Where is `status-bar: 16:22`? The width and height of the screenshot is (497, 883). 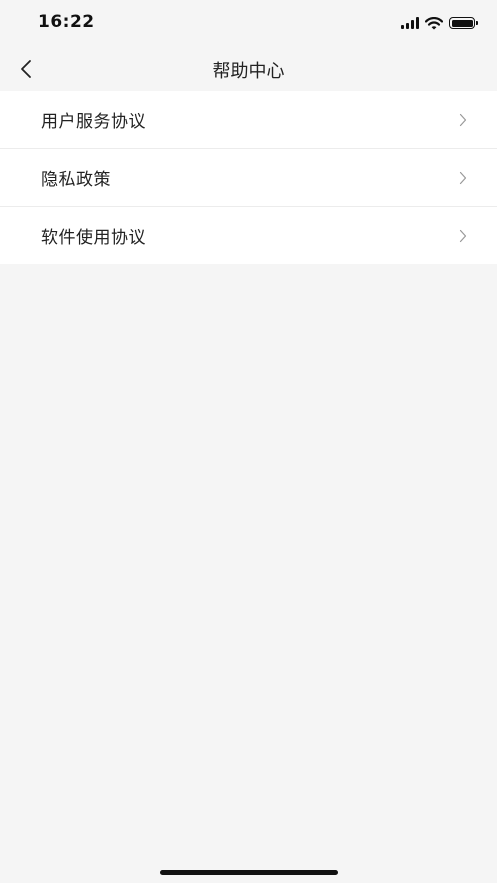 status-bar: 16:22 is located at coordinates (248, 24).